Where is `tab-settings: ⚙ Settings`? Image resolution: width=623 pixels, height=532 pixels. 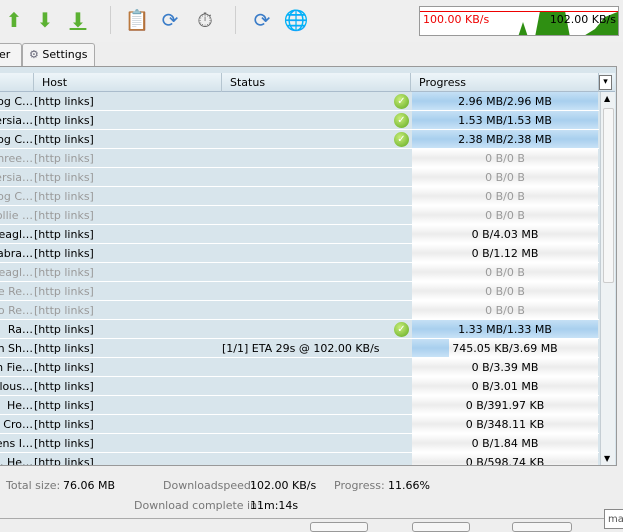
tab-settings: ⚙ Settings is located at coordinates (58, 55).